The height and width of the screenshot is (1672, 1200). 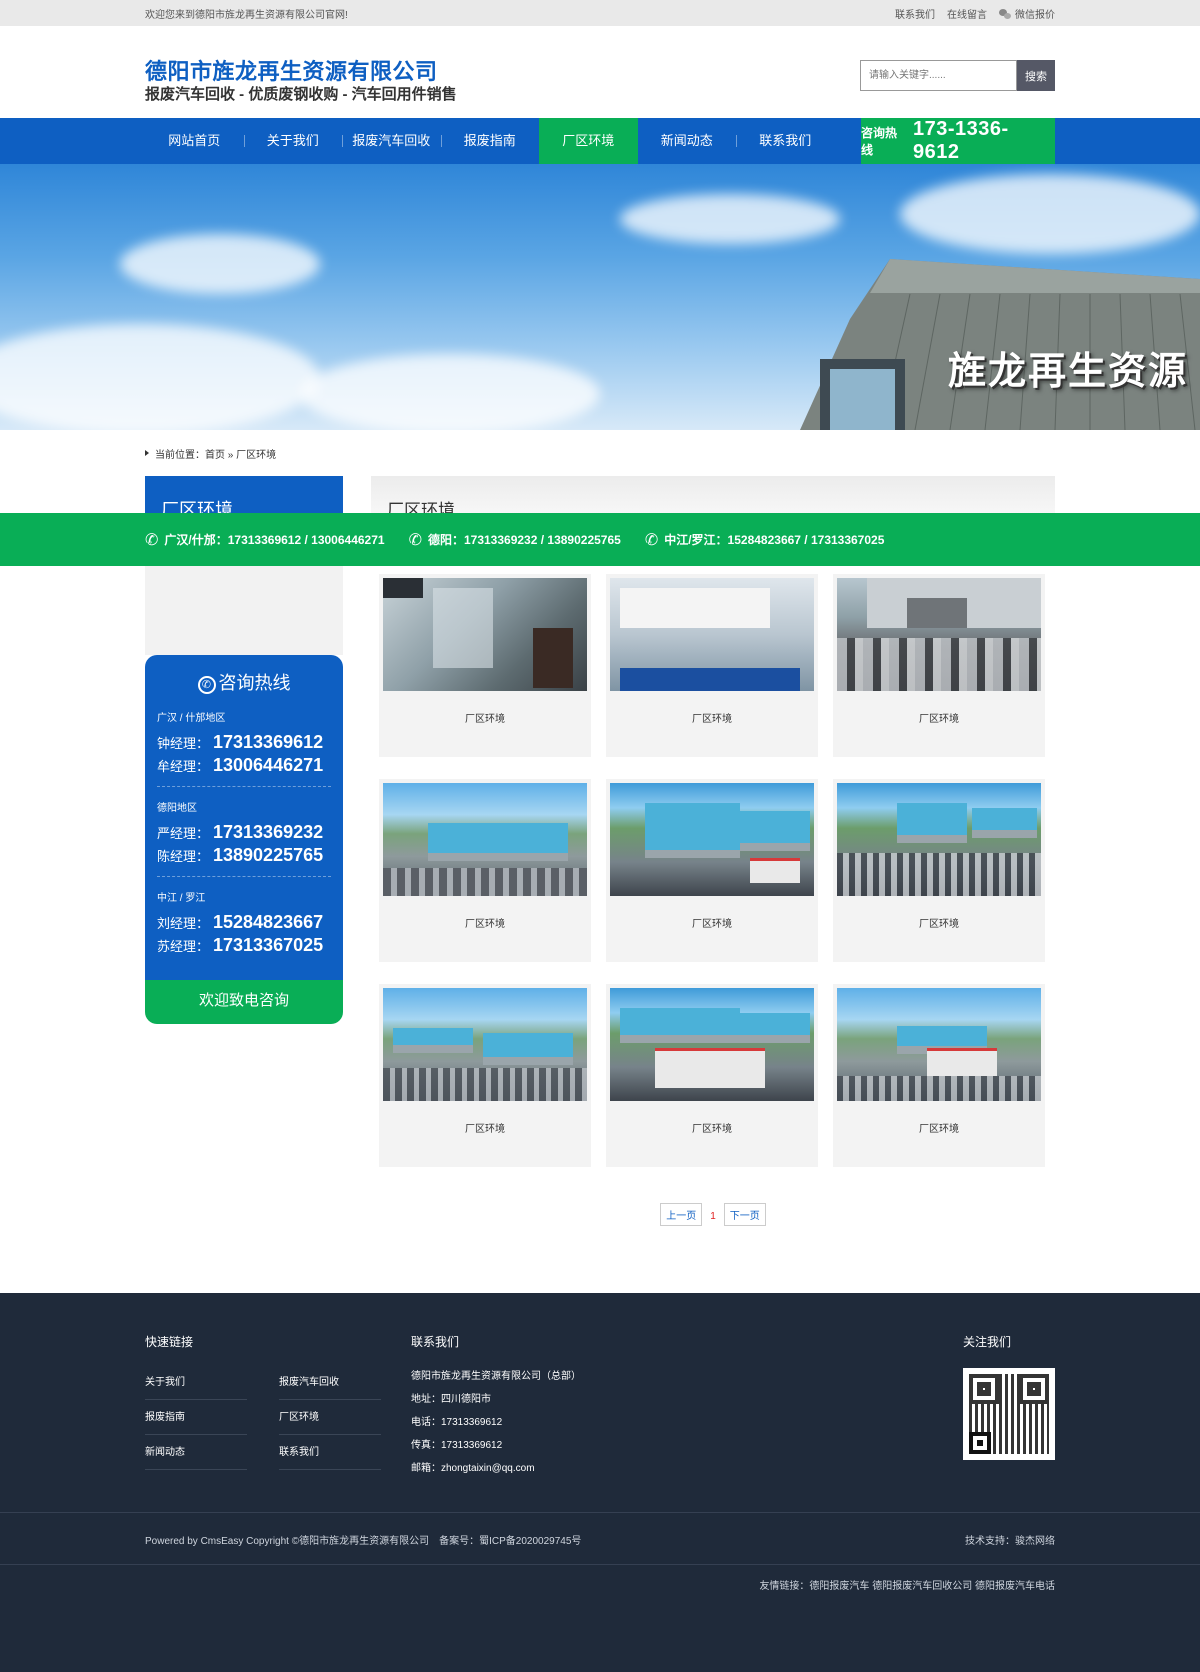 I want to click on company-name: 德阳市旌龙再生资源有限公司, so click(x=291, y=70).